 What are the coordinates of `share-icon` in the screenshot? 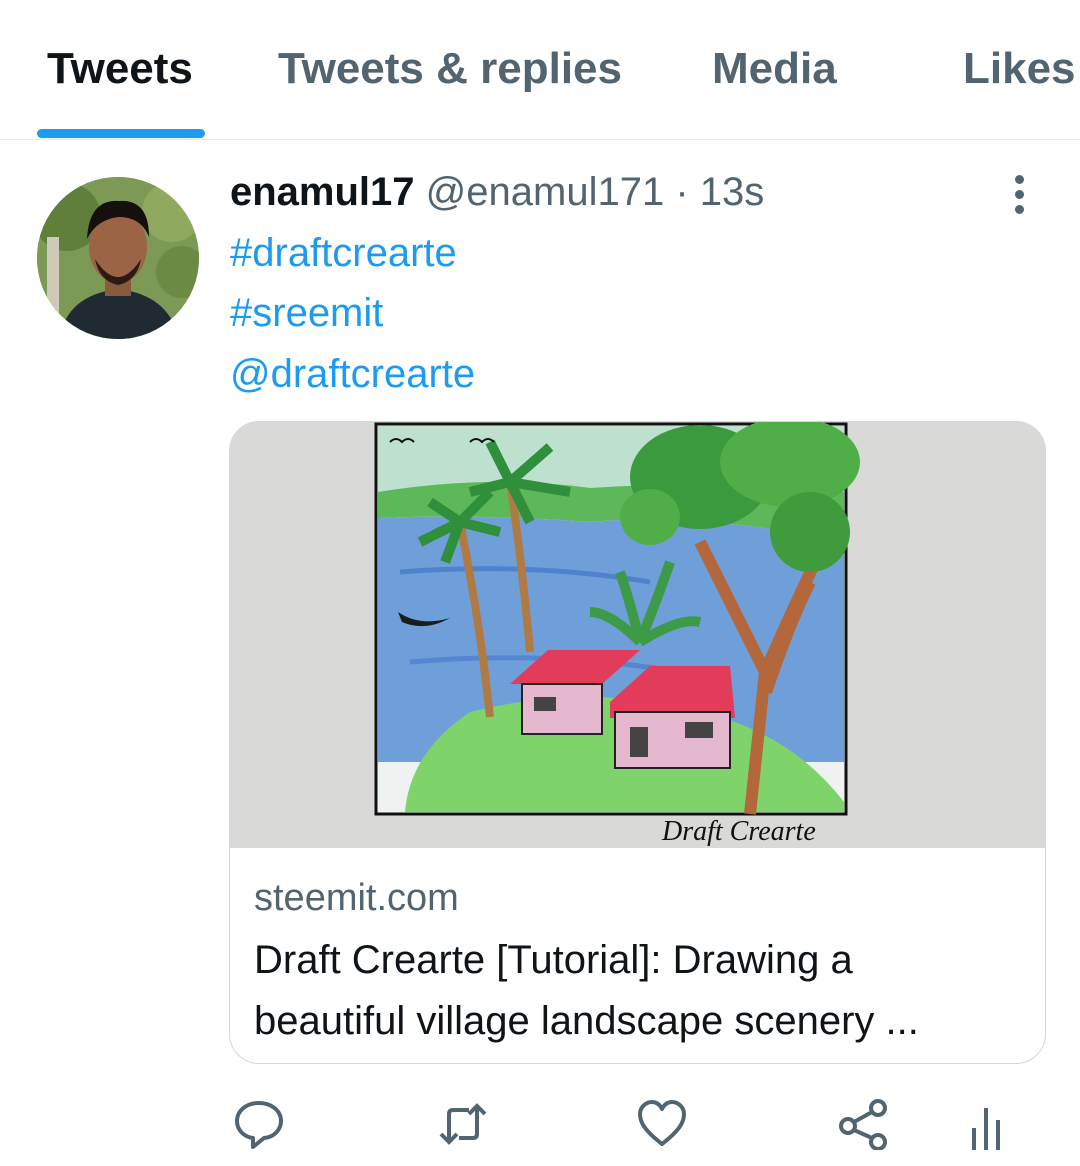 It's located at (864, 1124).